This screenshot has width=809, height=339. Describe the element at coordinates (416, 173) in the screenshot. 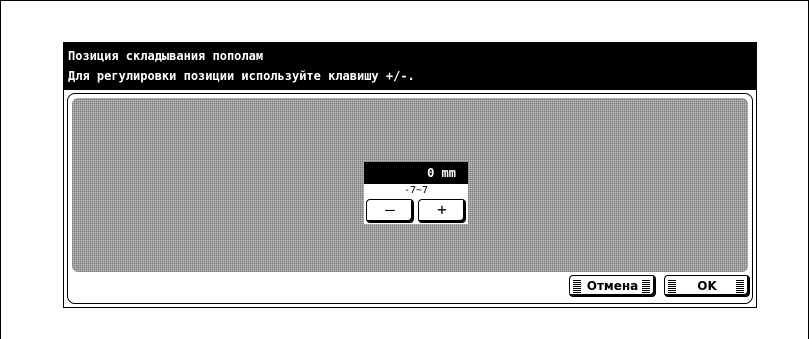

I see `value-display: 0 mm` at that location.